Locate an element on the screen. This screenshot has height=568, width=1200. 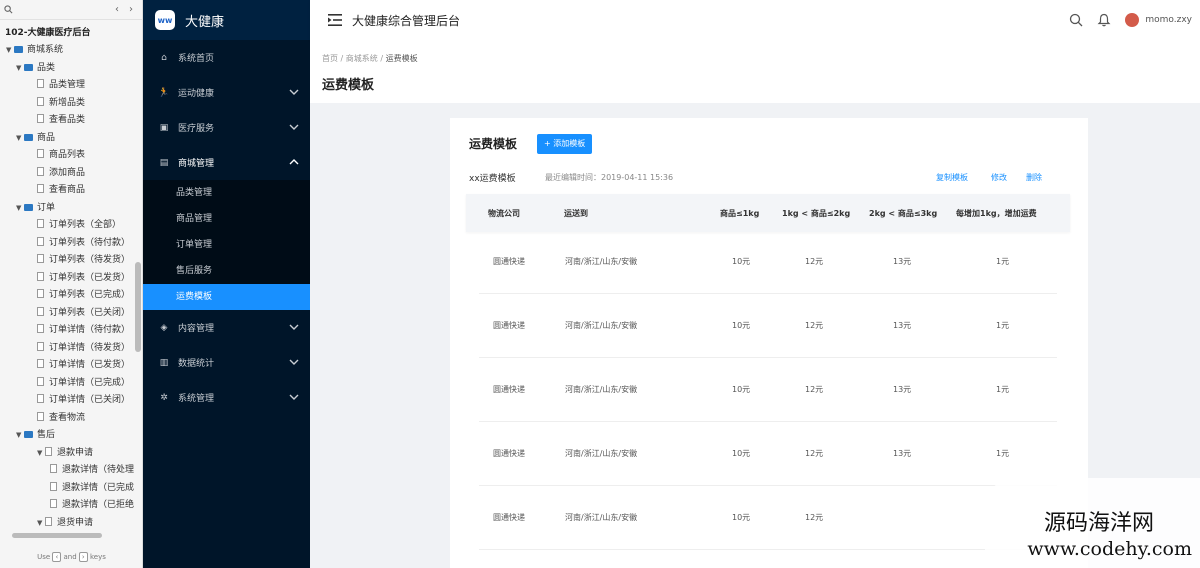
tree-page: 订单列表（已完成） is located at coordinates (71, 296).